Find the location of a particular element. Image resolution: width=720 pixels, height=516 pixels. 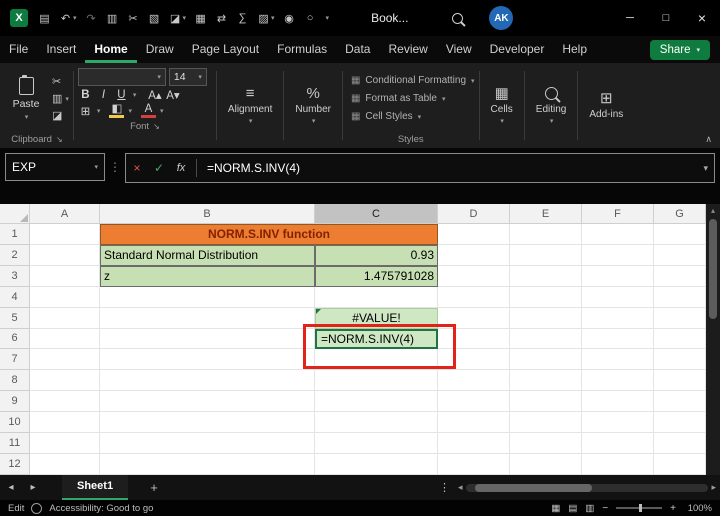

picture-button: ▧ is located at coordinates (154, 18).